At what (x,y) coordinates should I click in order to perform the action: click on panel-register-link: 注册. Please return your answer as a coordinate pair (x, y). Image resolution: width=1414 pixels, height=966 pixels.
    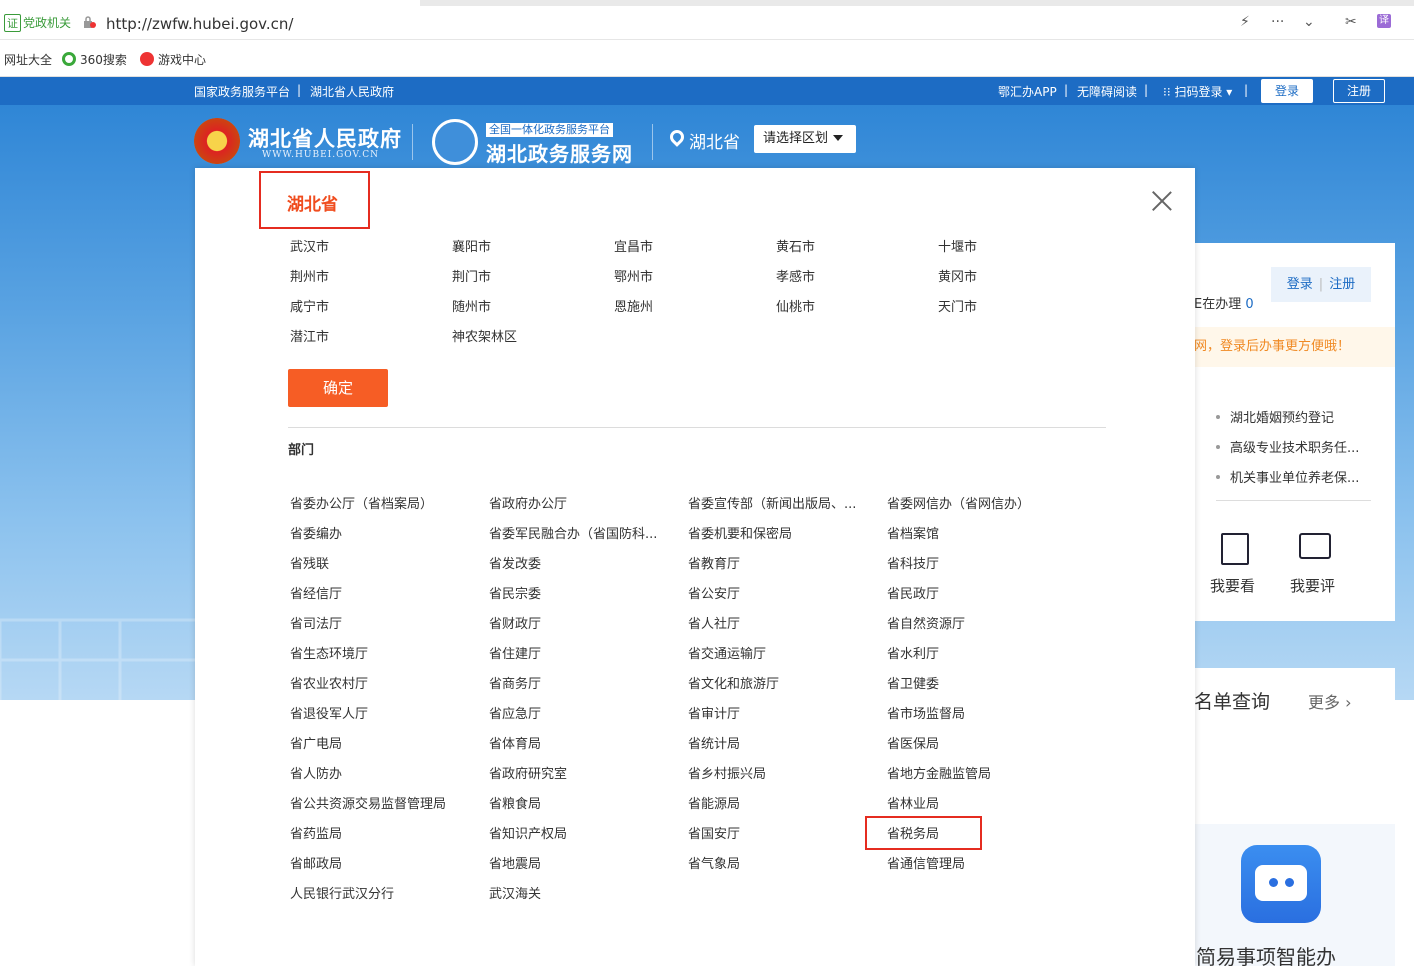
    Looking at the image, I should click on (1342, 284).